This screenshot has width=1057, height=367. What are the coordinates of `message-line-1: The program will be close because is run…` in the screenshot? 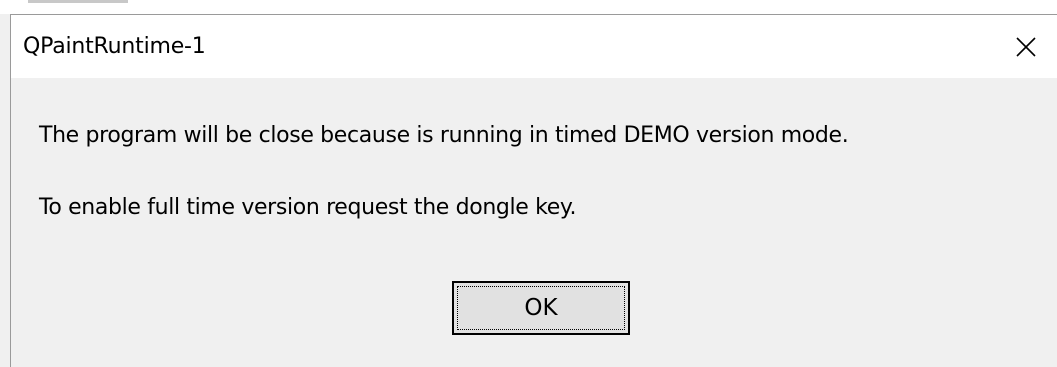 It's located at (444, 135).